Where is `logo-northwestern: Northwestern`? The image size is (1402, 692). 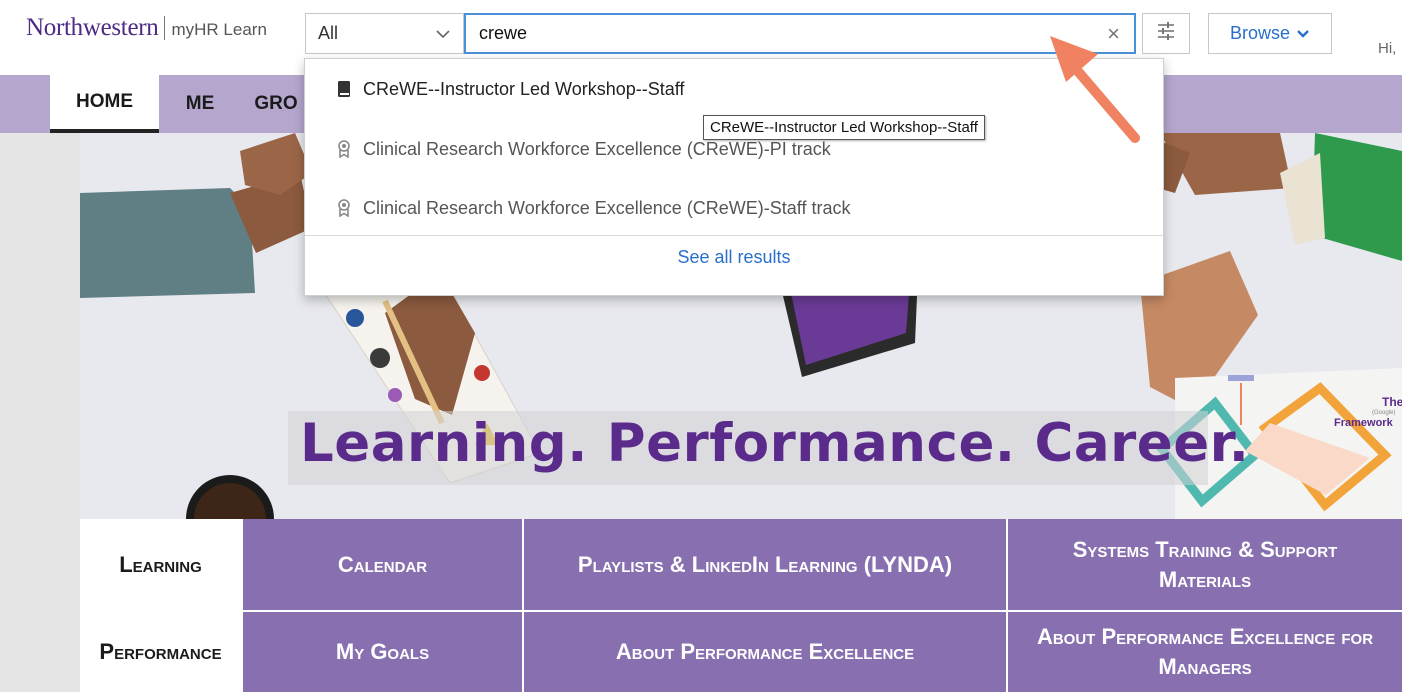
logo-northwestern: Northwestern is located at coordinates (92, 27).